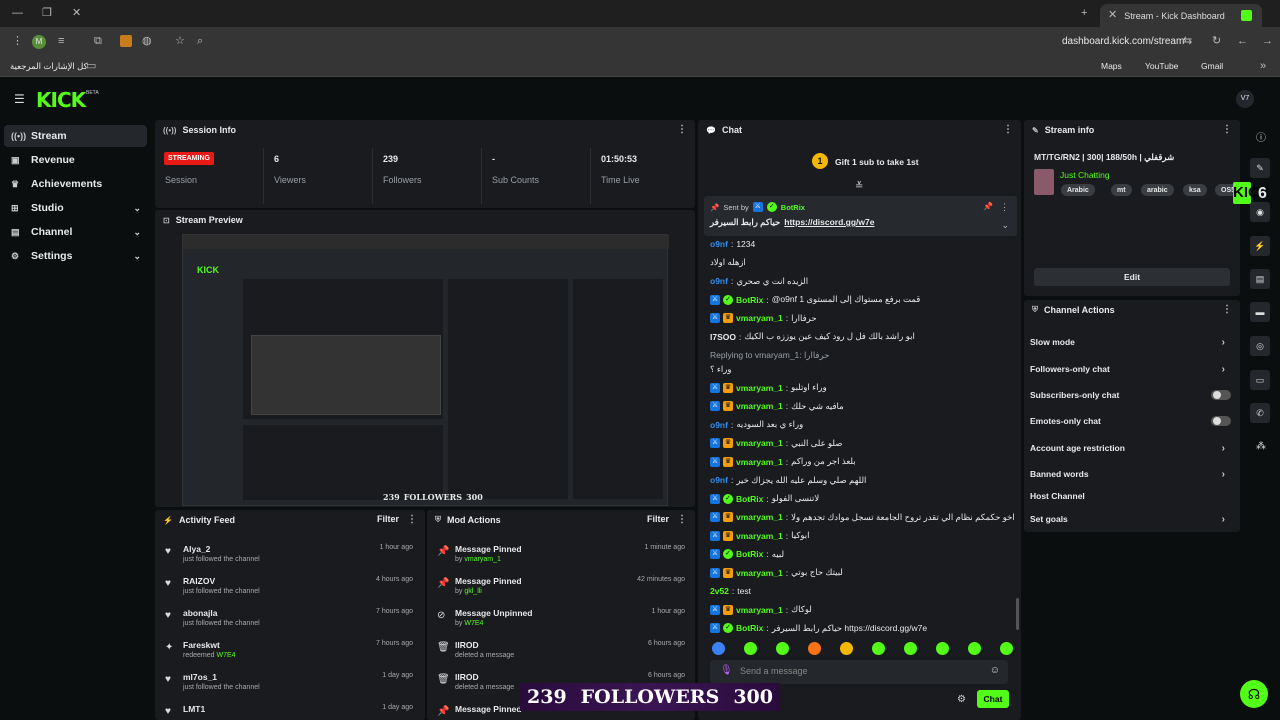  Describe the element at coordinates (76, 13) in the screenshot. I see `close-window-icon: ✕` at that location.